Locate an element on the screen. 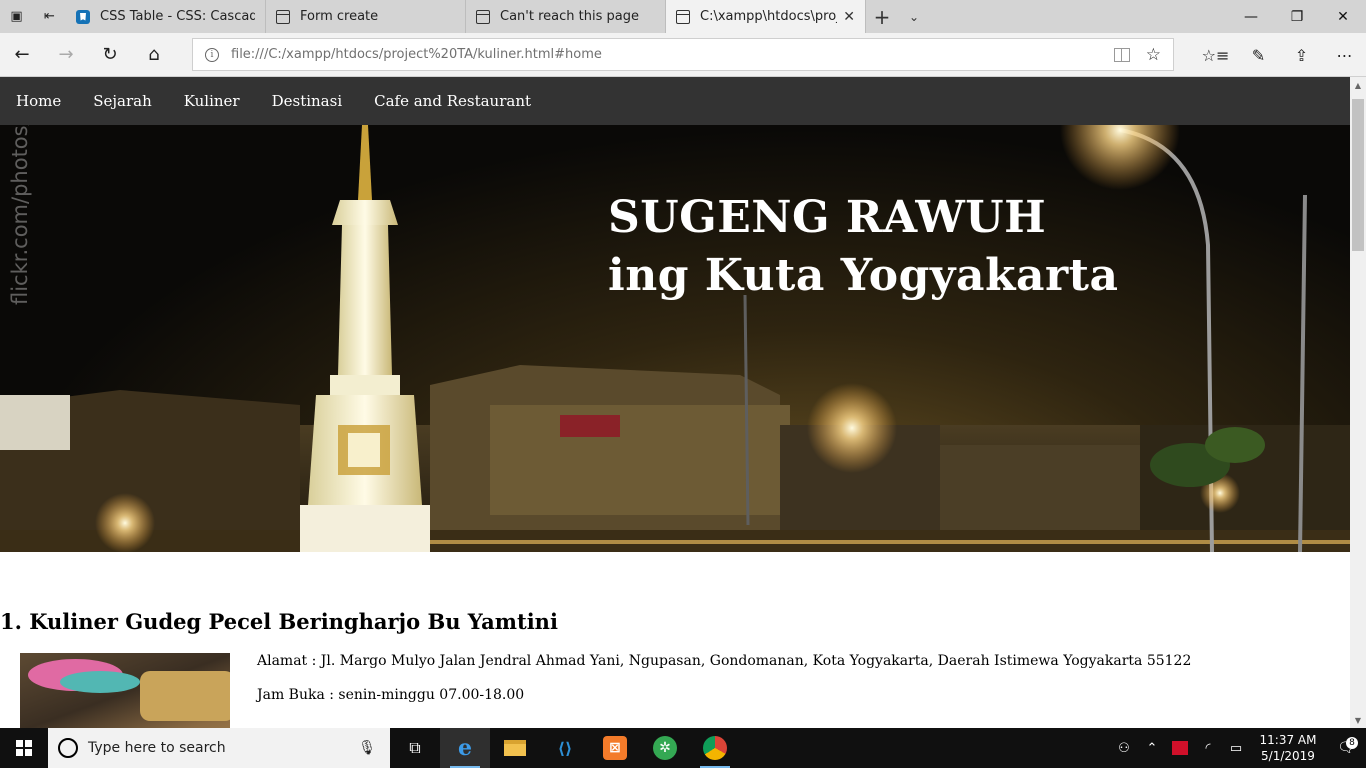 Image resolution: width=1366 pixels, height=768 pixels. food-tray-shape is located at coordinates (185, 696).